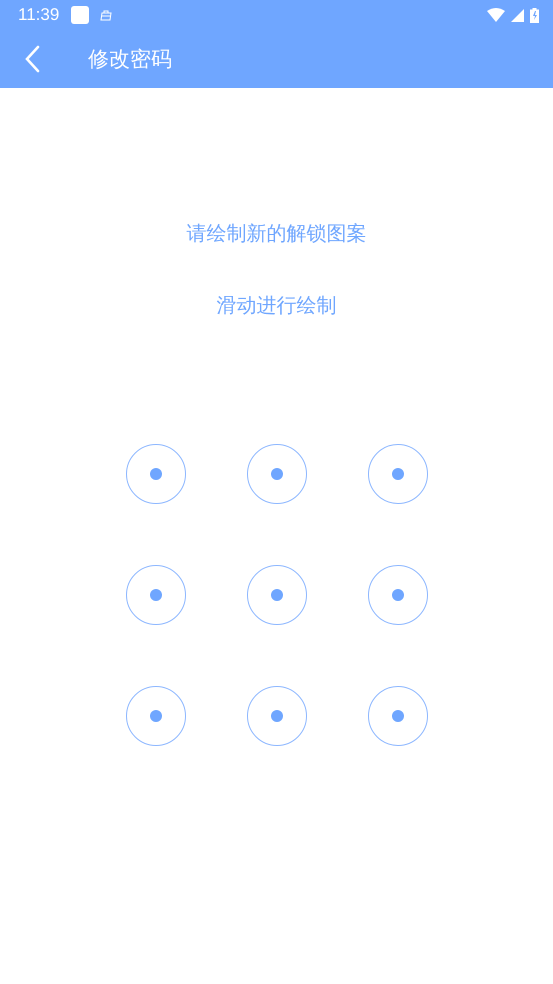 The height and width of the screenshot is (984, 553). I want to click on prompt-text: 请绘制新的解锁图案, so click(277, 233).